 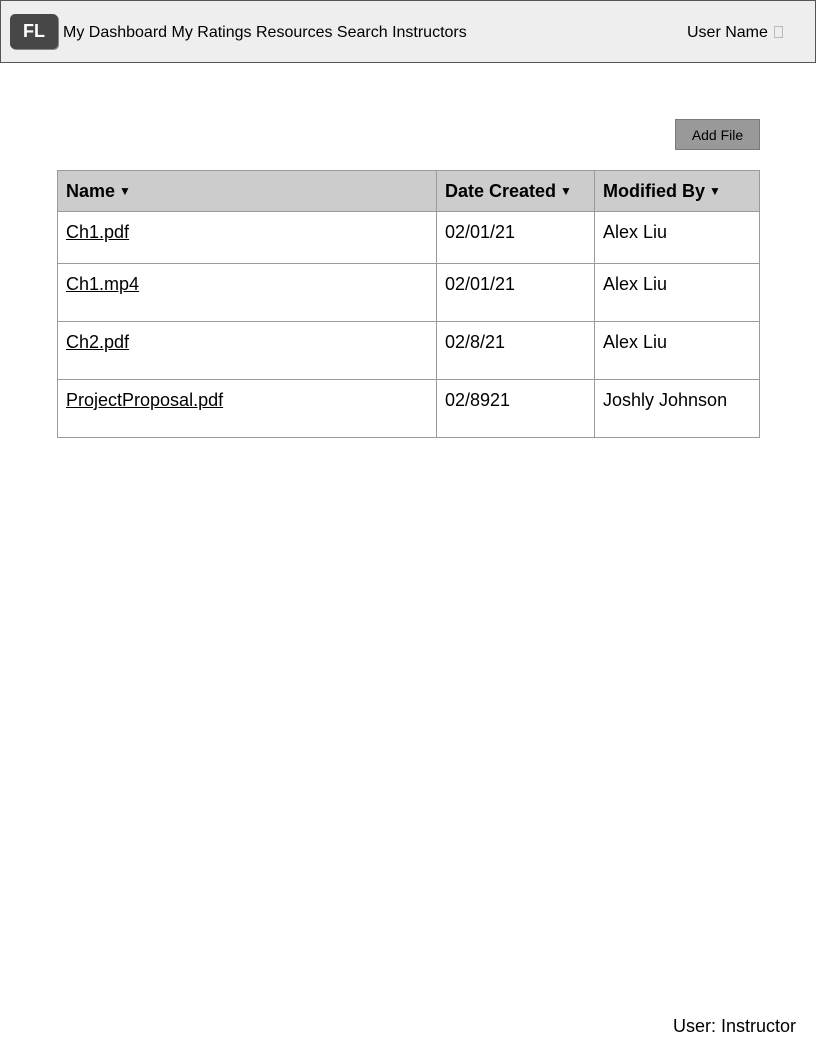 I want to click on column-header-label: Modified By, so click(x=654, y=190).